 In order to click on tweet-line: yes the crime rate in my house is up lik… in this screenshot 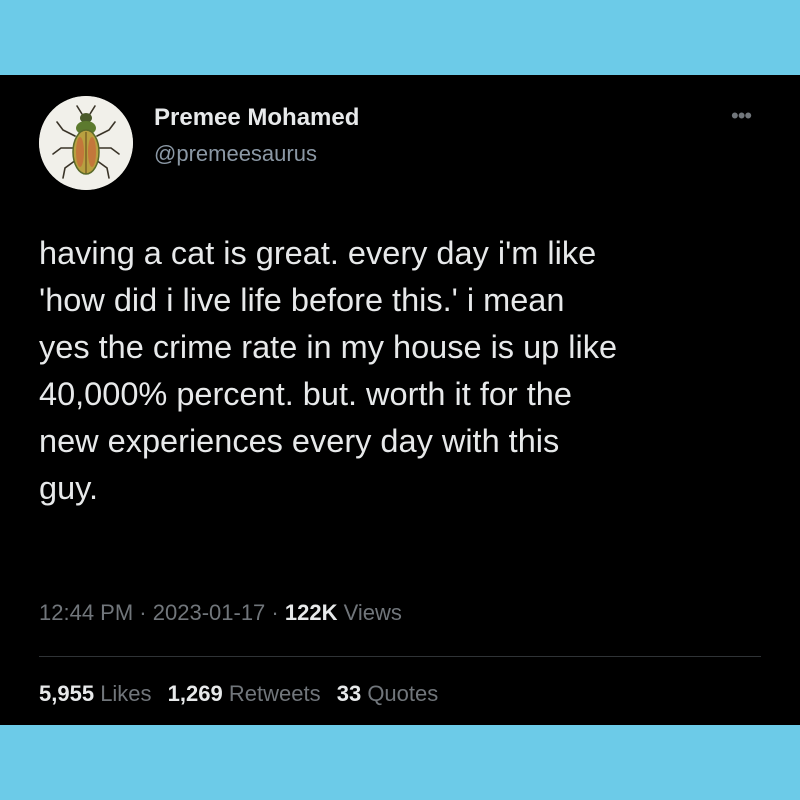, I will do `click(328, 347)`.